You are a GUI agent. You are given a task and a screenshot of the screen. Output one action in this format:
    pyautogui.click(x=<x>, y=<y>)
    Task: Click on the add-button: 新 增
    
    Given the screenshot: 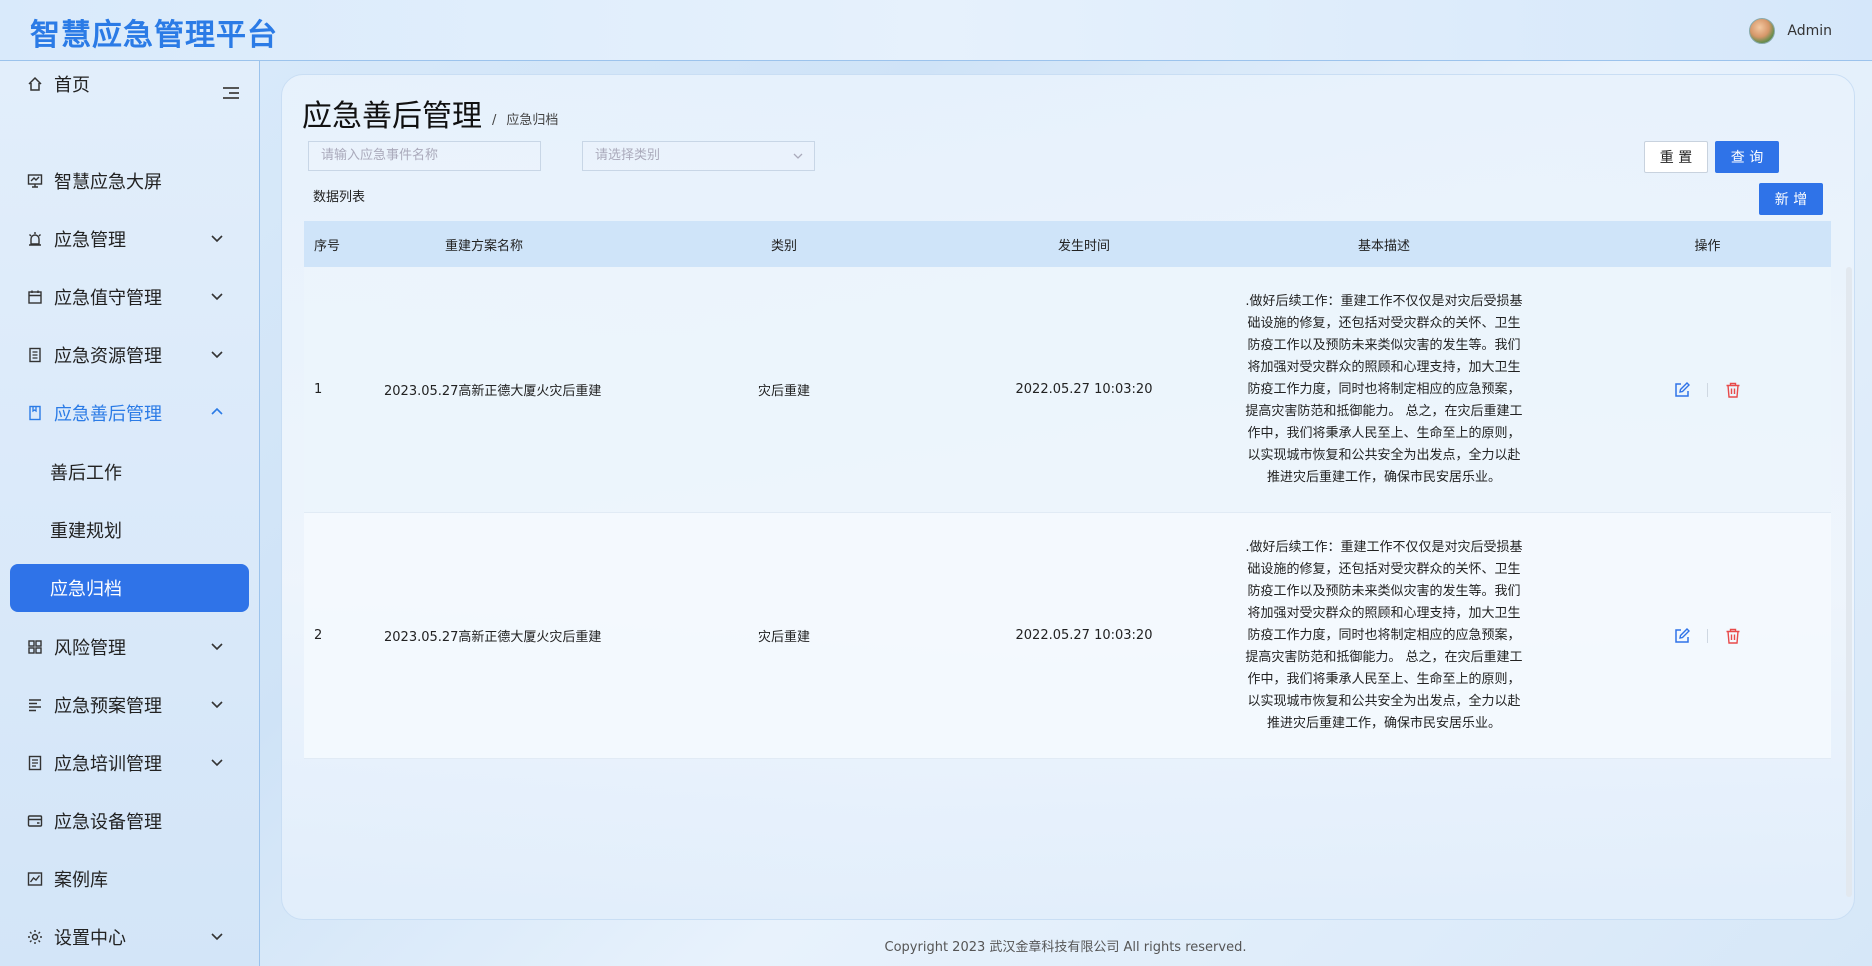 What is the action you would take?
    pyautogui.click(x=1791, y=199)
    